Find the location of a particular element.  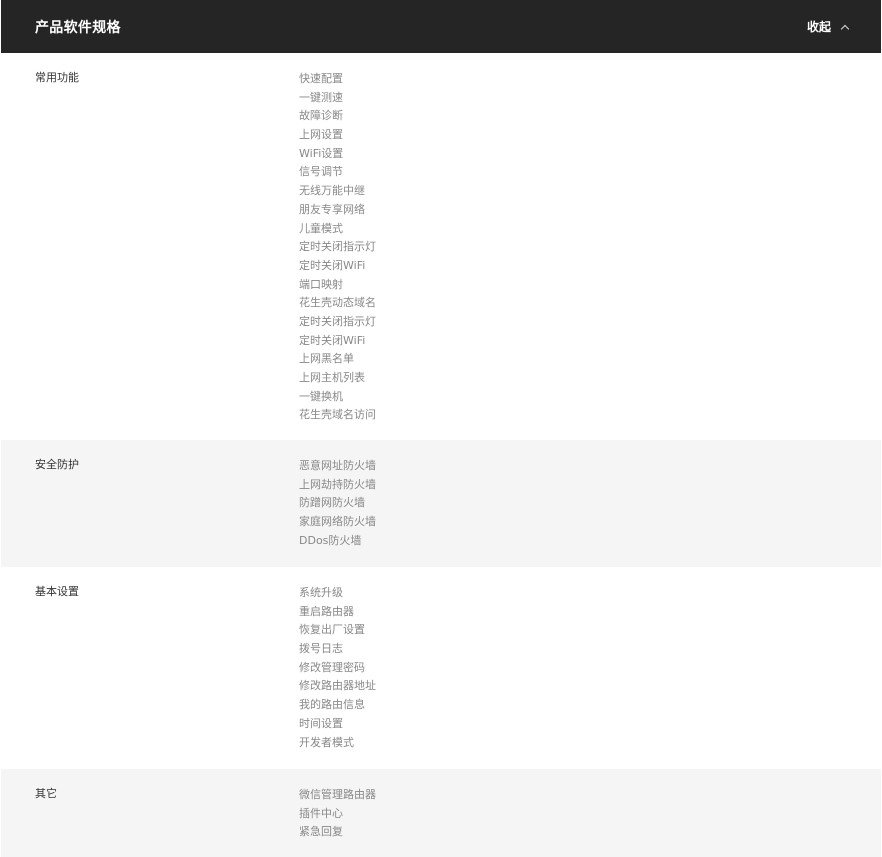

feature-list: 恶意网址防火墙 上网劫持防火墙 防蹭网防火墙 家庭网络防火墙 DDos防火墙 is located at coordinates (337, 503).